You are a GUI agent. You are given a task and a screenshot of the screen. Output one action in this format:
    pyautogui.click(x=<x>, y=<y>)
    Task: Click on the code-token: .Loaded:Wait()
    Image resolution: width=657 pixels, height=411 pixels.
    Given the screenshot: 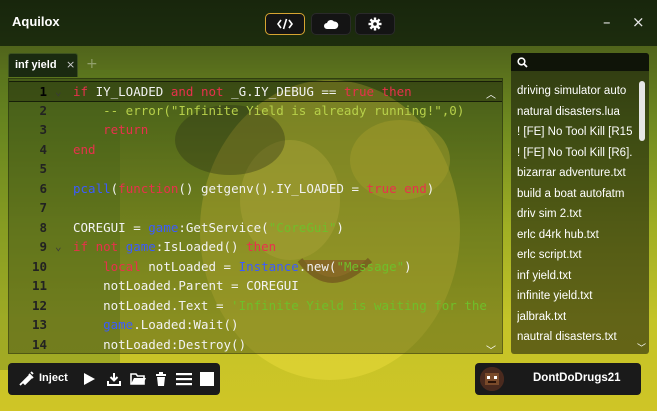 What is the action you would take?
    pyautogui.click(x=186, y=324)
    